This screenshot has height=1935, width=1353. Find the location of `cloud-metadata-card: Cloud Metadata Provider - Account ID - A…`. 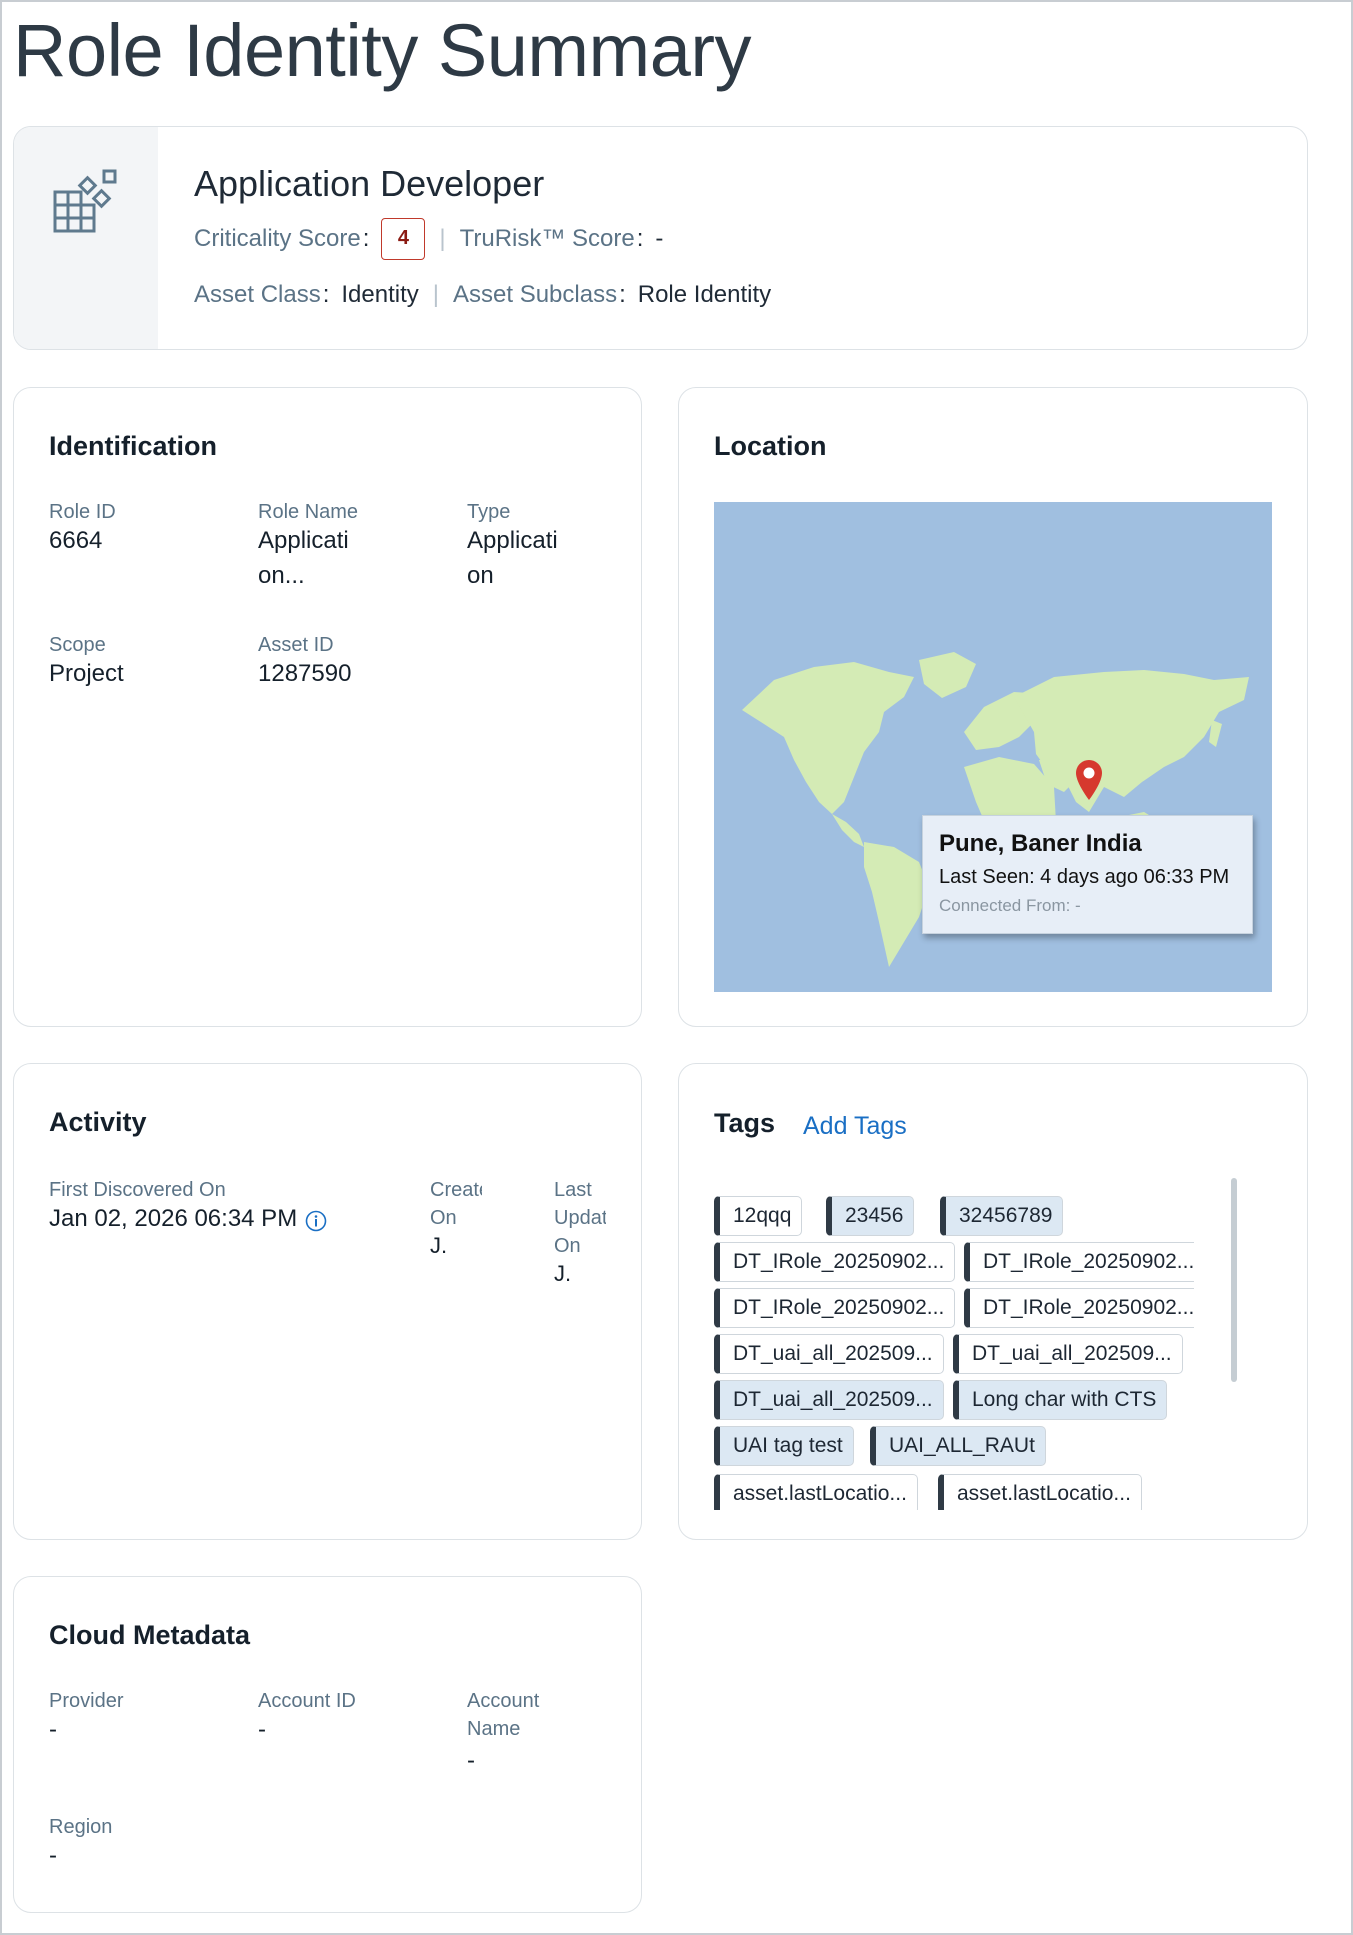

cloud-metadata-card: Cloud Metadata Provider - Account ID - A… is located at coordinates (327, 1744).